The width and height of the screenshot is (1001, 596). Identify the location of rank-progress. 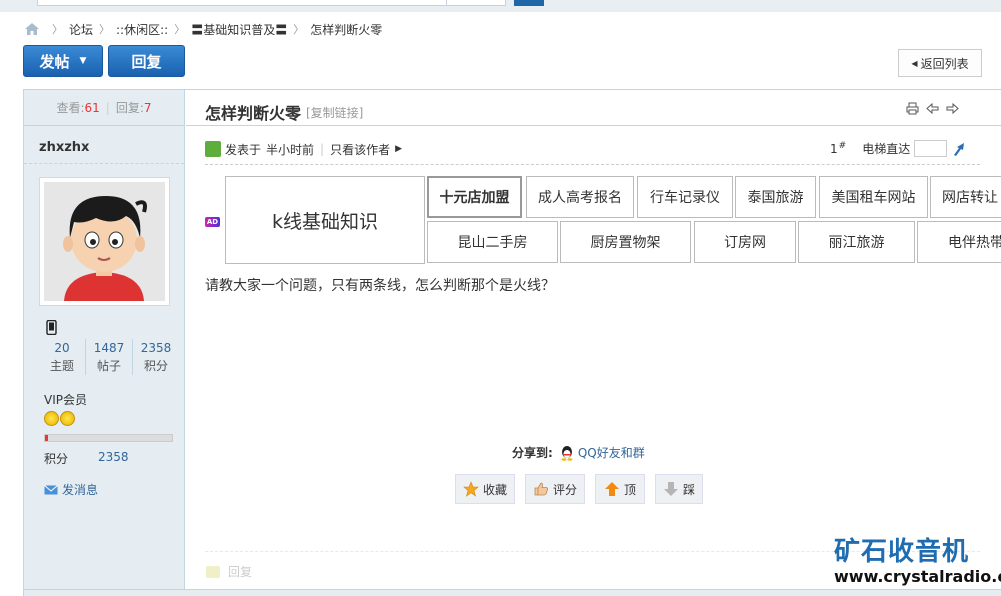
(108, 438).